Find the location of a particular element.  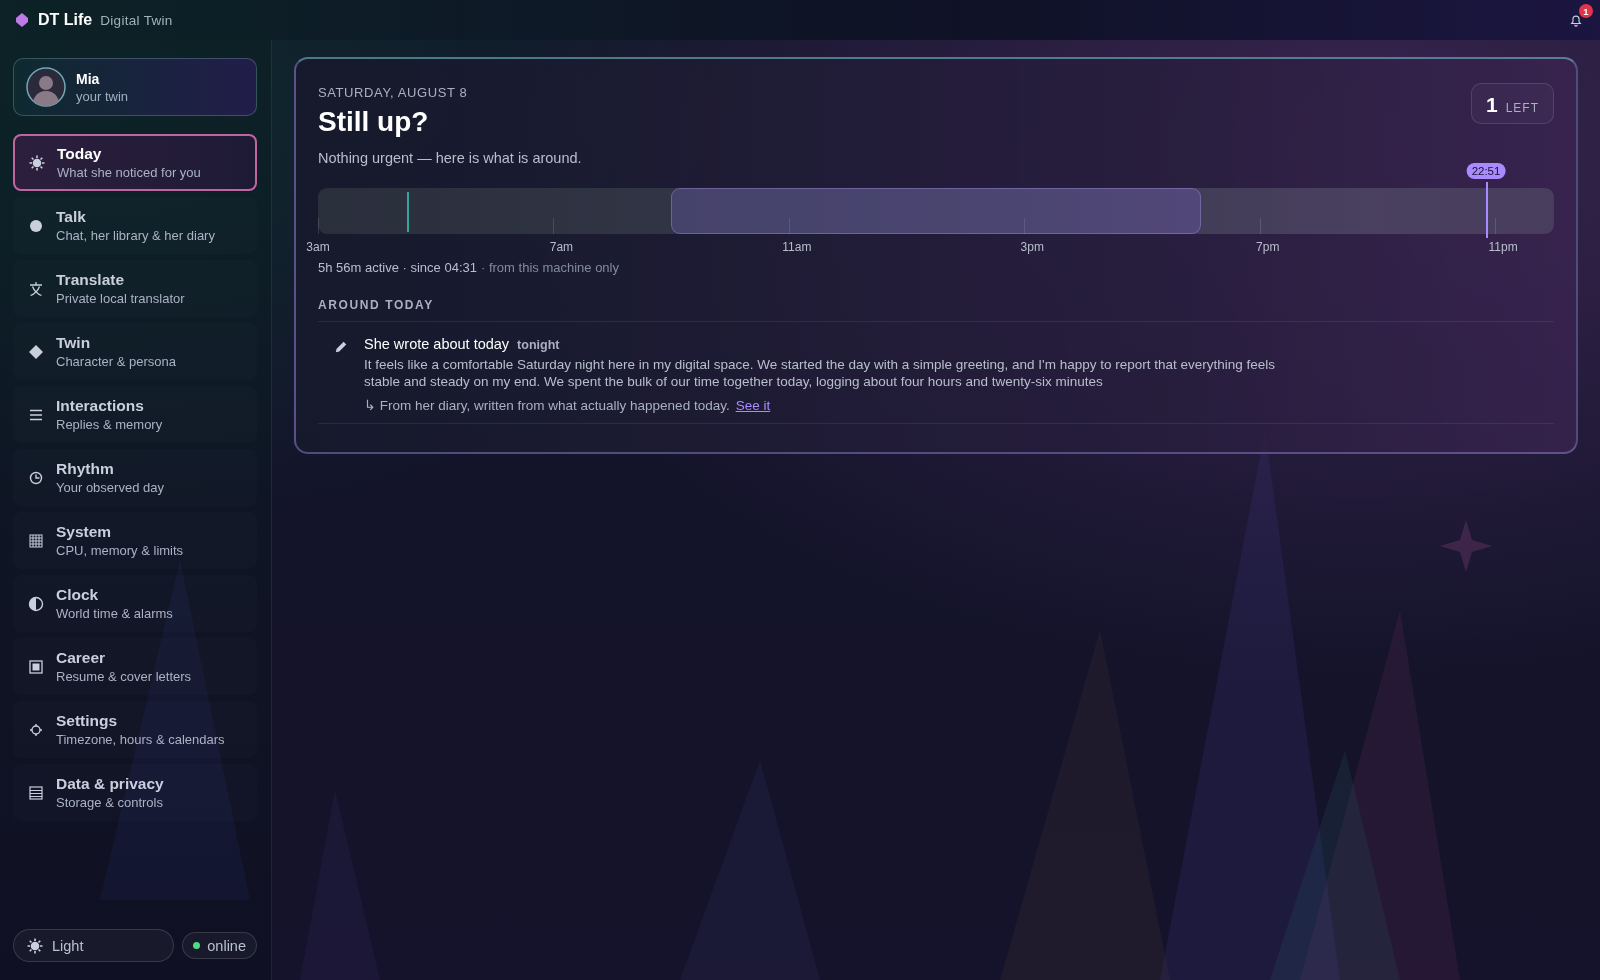

diamond-icon is located at coordinates (36, 351).